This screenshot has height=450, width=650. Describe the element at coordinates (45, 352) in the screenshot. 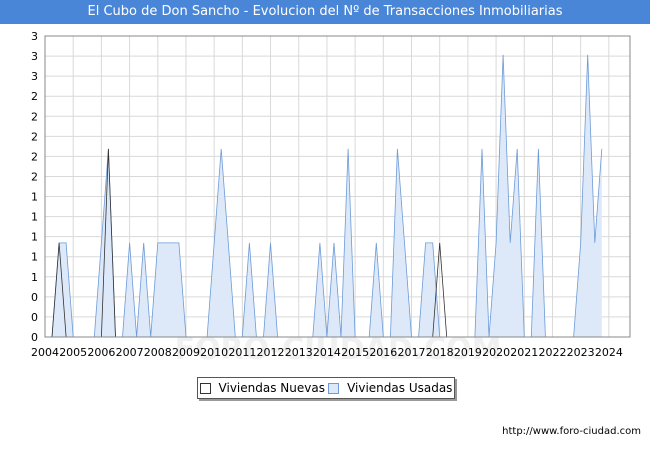

I see `x-tick-label: 2004` at that location.